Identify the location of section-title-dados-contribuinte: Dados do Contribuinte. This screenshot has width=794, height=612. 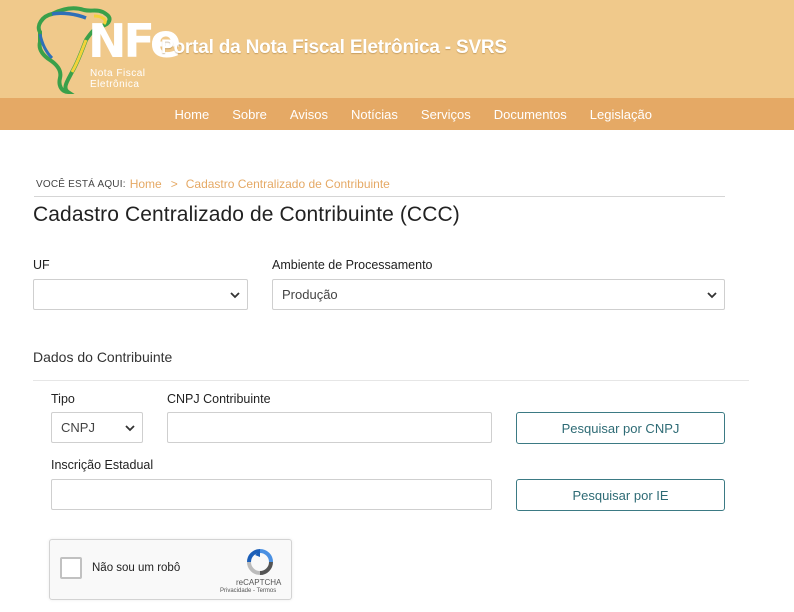
(103, 357).